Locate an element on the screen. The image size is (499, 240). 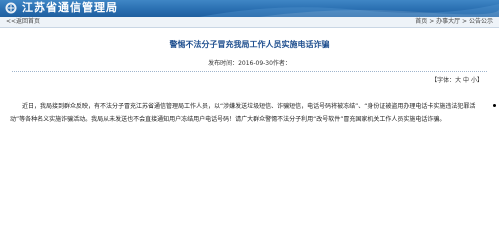
divider is located at coordinates (249, 71).